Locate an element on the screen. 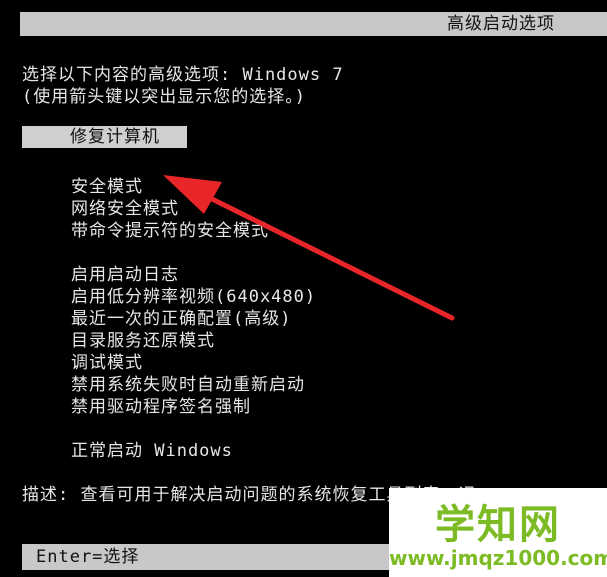  watermark-url: www.jmqz1000.com is located at coordinates (498, 558).